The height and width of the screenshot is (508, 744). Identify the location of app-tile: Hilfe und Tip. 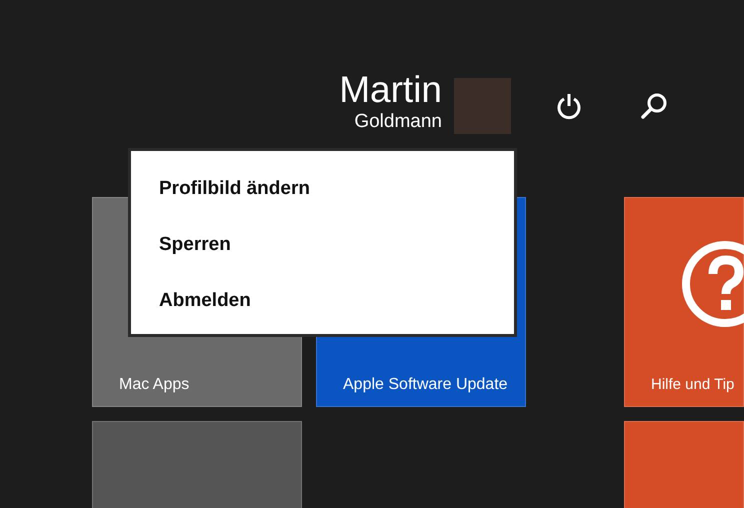
(684, 302).